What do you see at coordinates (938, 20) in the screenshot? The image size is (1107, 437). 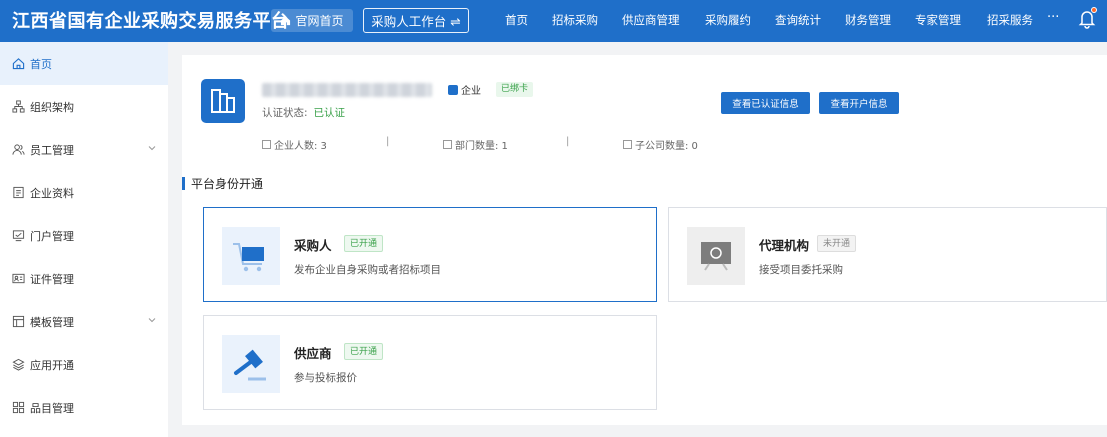 I see `nav-expert-management: 专家管理` at bounding box center [938, 20].